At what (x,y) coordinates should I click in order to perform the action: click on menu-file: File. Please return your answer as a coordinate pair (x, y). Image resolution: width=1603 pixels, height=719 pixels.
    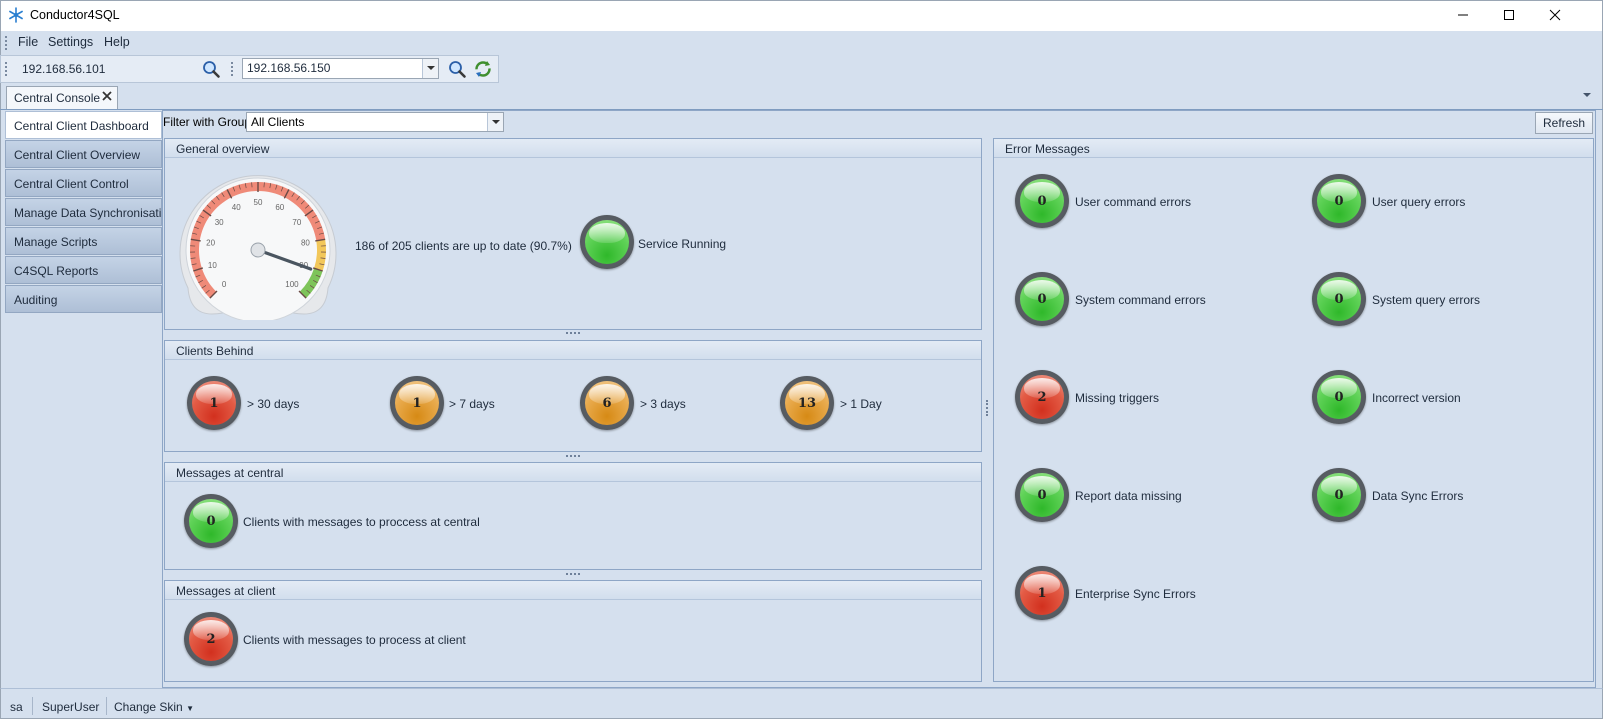
    Looking at the image, I should click on (28, 42).